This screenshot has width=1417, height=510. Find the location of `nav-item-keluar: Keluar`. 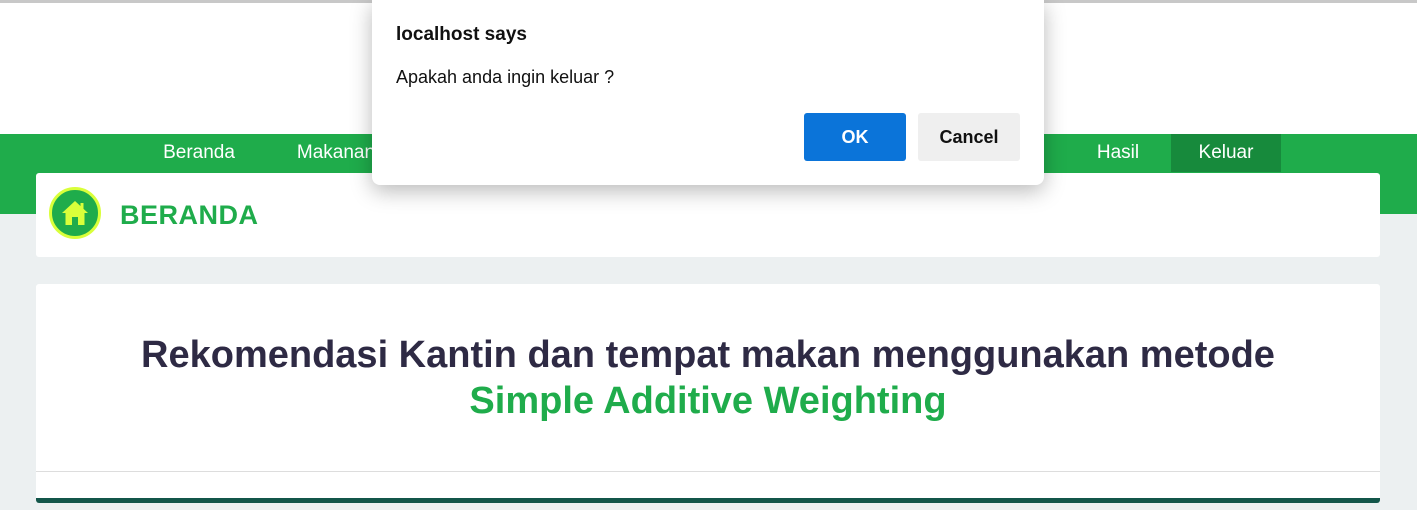

nav-item-keluar: Keluar is located at coordinates (1226, 153).